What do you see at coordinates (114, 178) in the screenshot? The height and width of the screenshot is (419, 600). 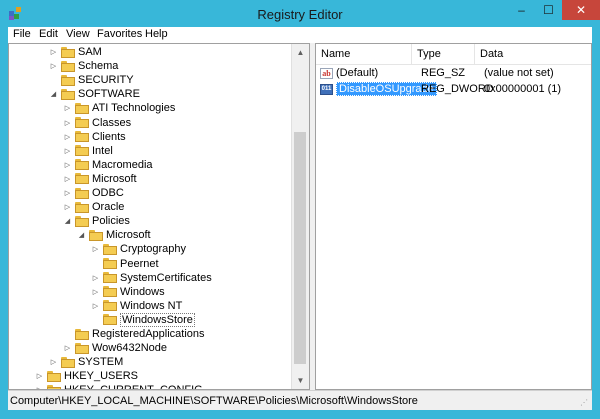 I see `tree-node-label: Microsoft` at bounding box center [114, 178].